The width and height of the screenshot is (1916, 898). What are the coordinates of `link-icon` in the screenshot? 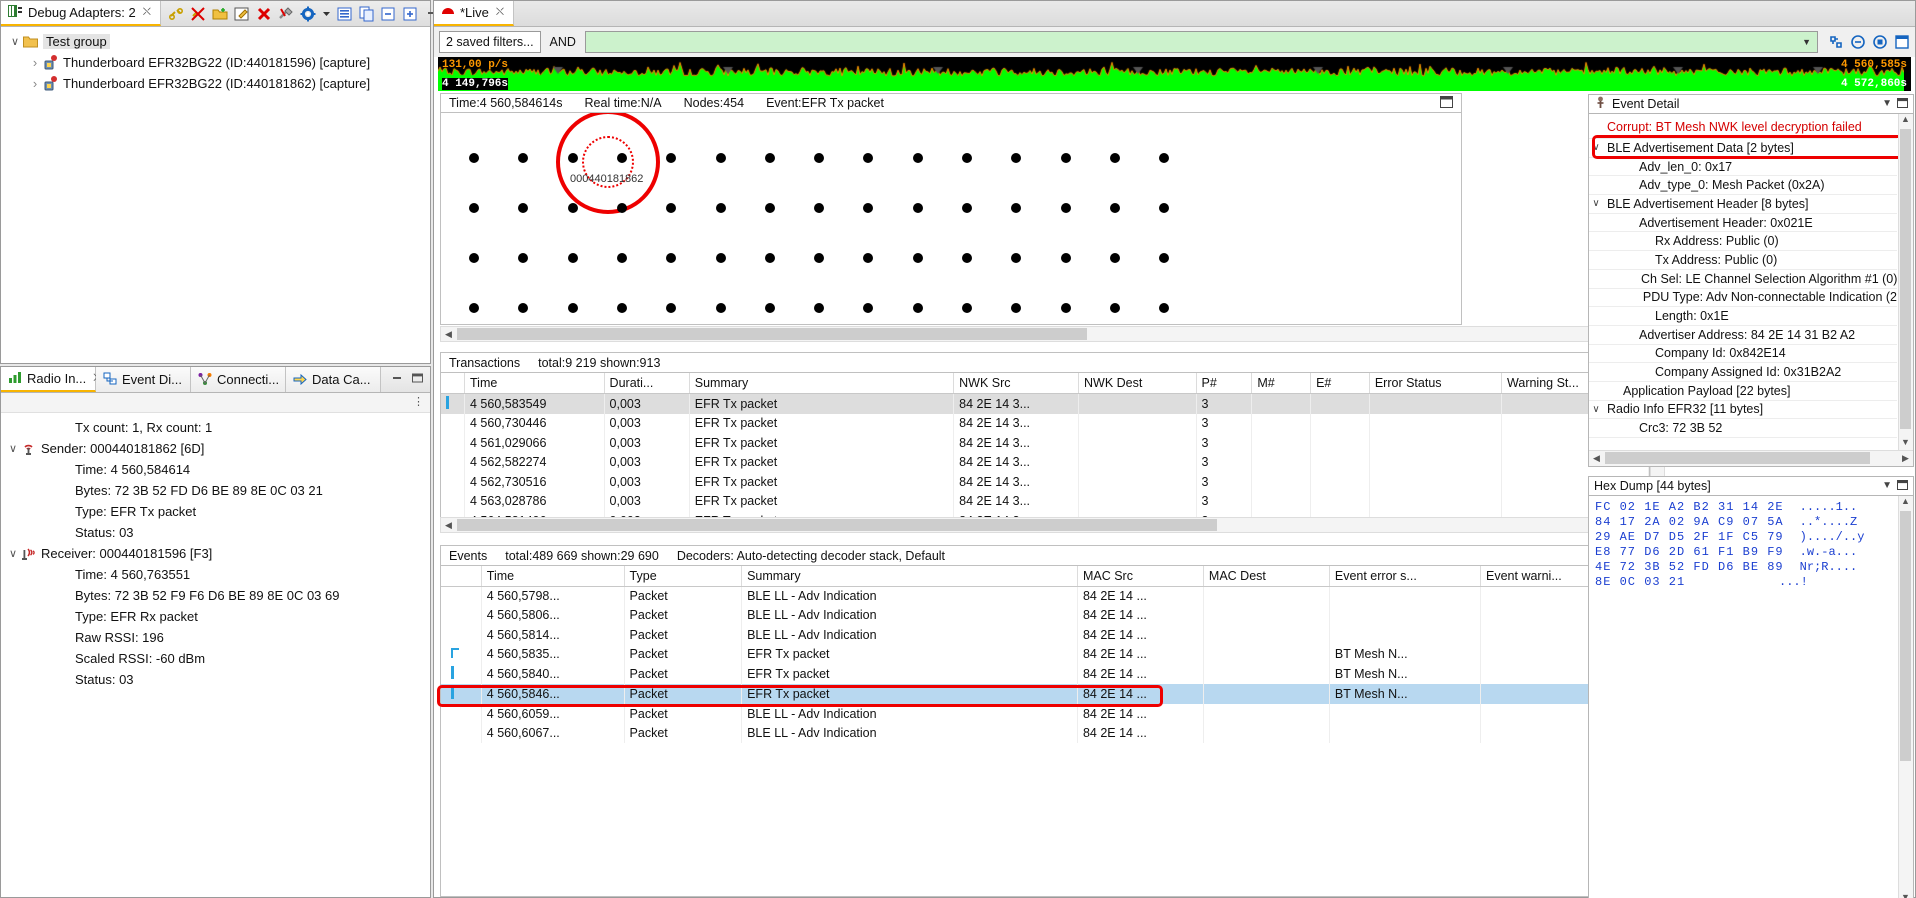 It's located at (176, 14).